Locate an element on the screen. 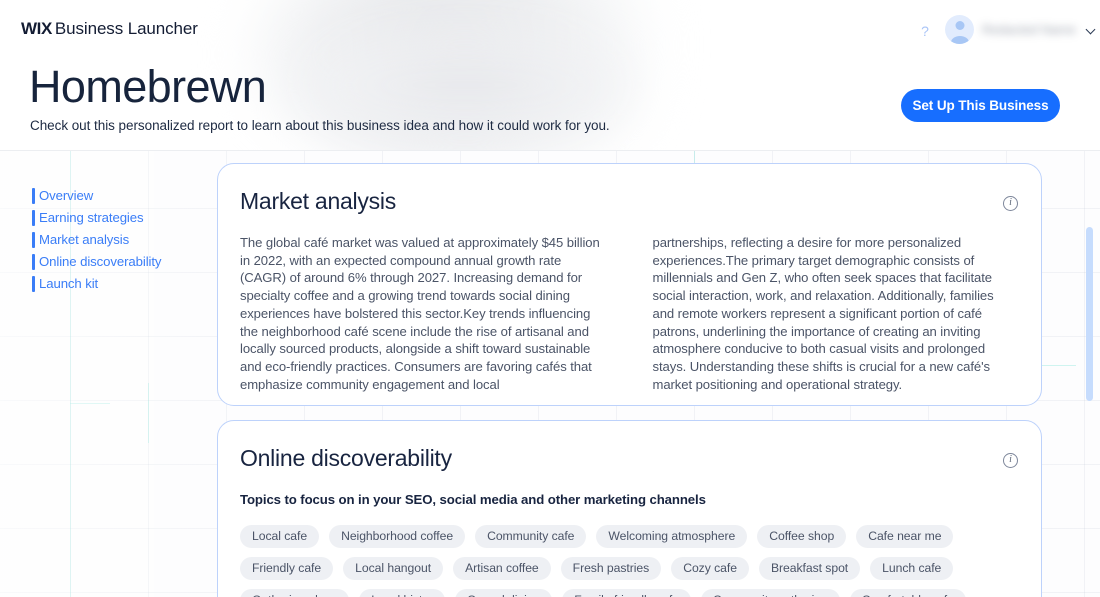 This screenshot has height=597, width=1100. topic-chip: Local hangout is located at coordinates (393, 568).